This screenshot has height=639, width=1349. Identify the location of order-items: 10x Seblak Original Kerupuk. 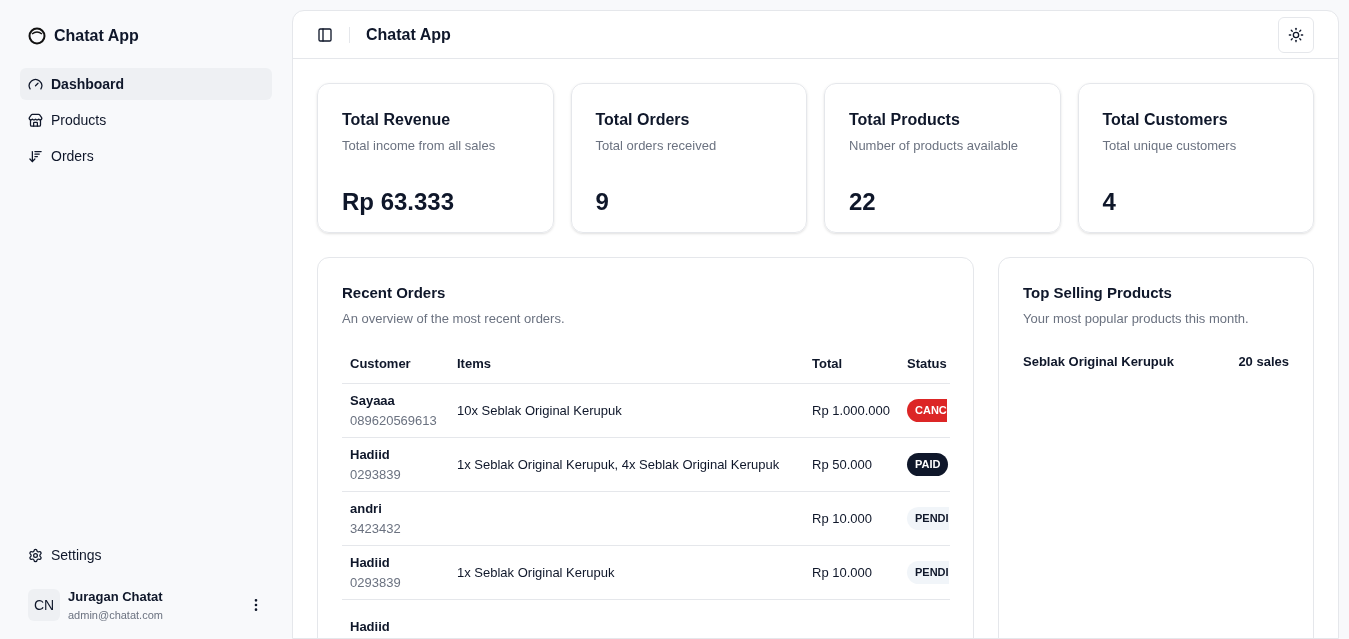
(539, 410).